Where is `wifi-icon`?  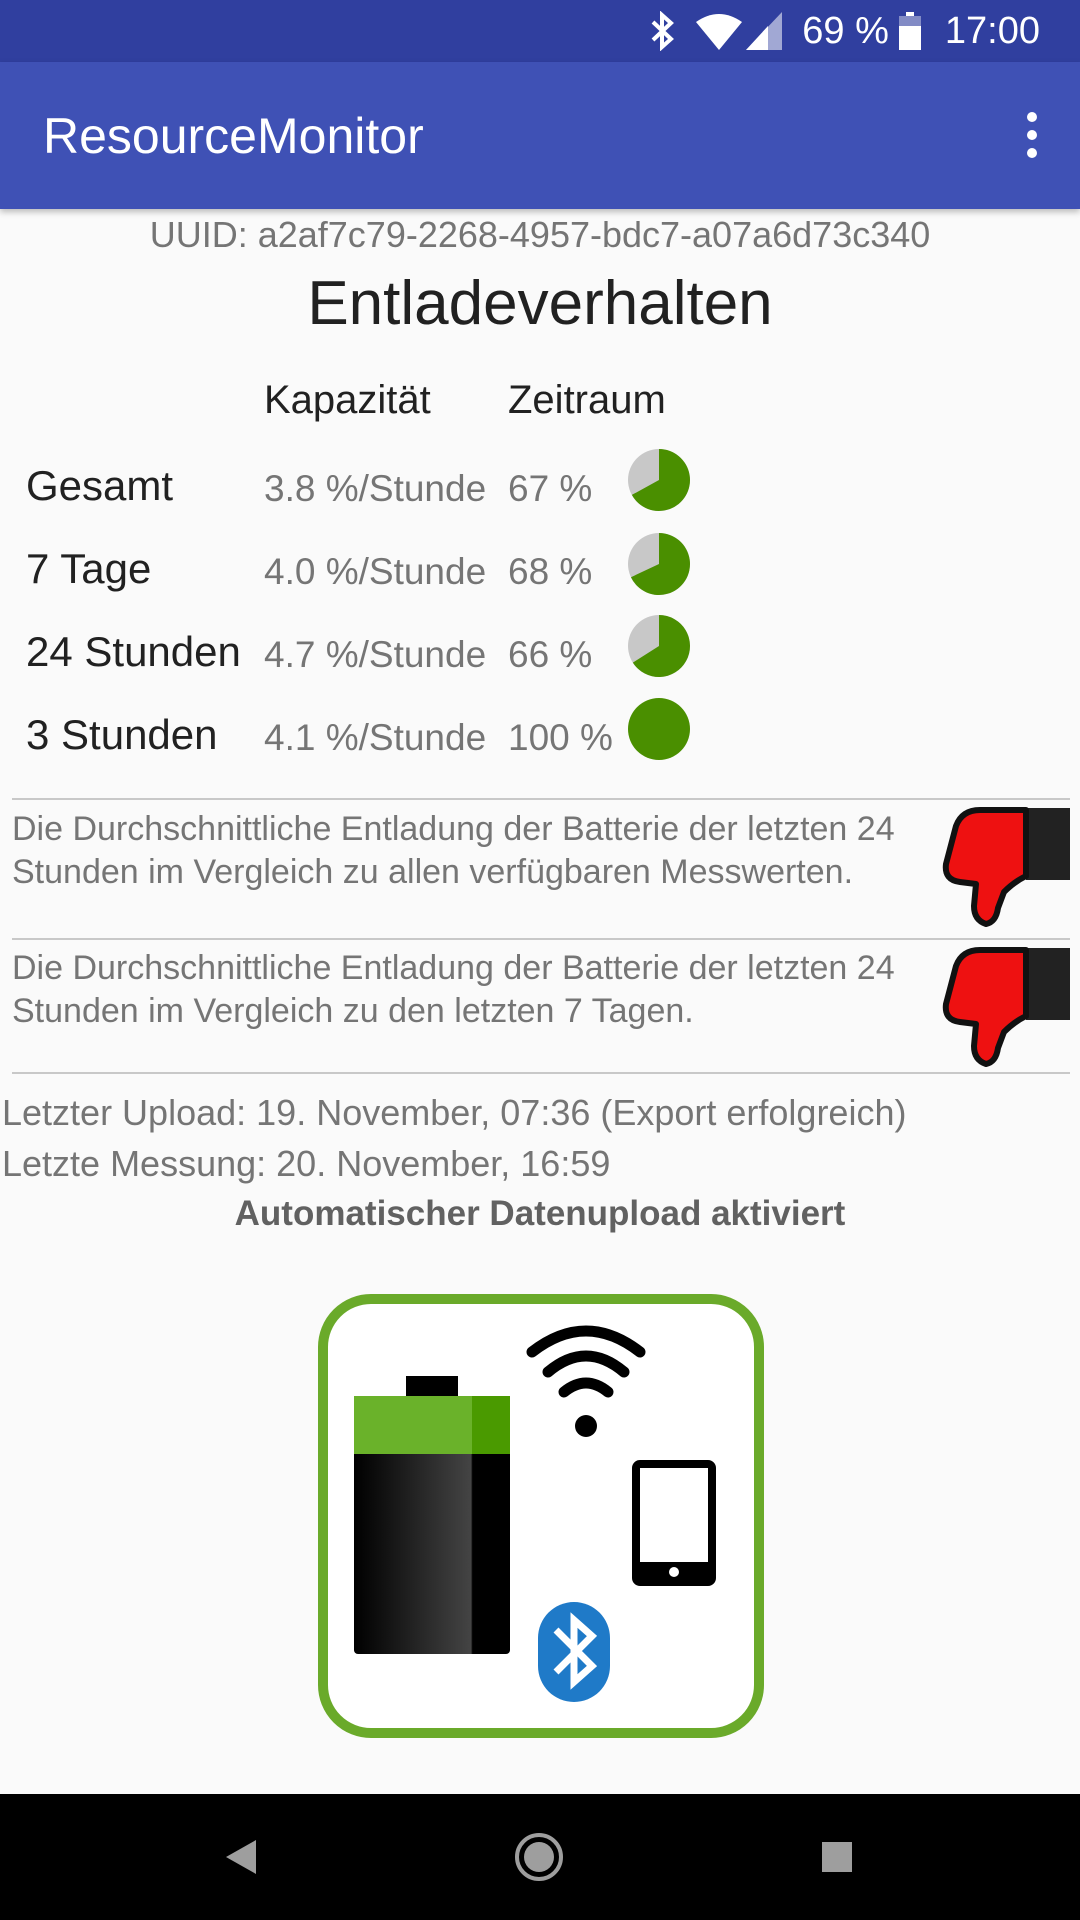
wifi-icon is located at coordinates (719, 31).